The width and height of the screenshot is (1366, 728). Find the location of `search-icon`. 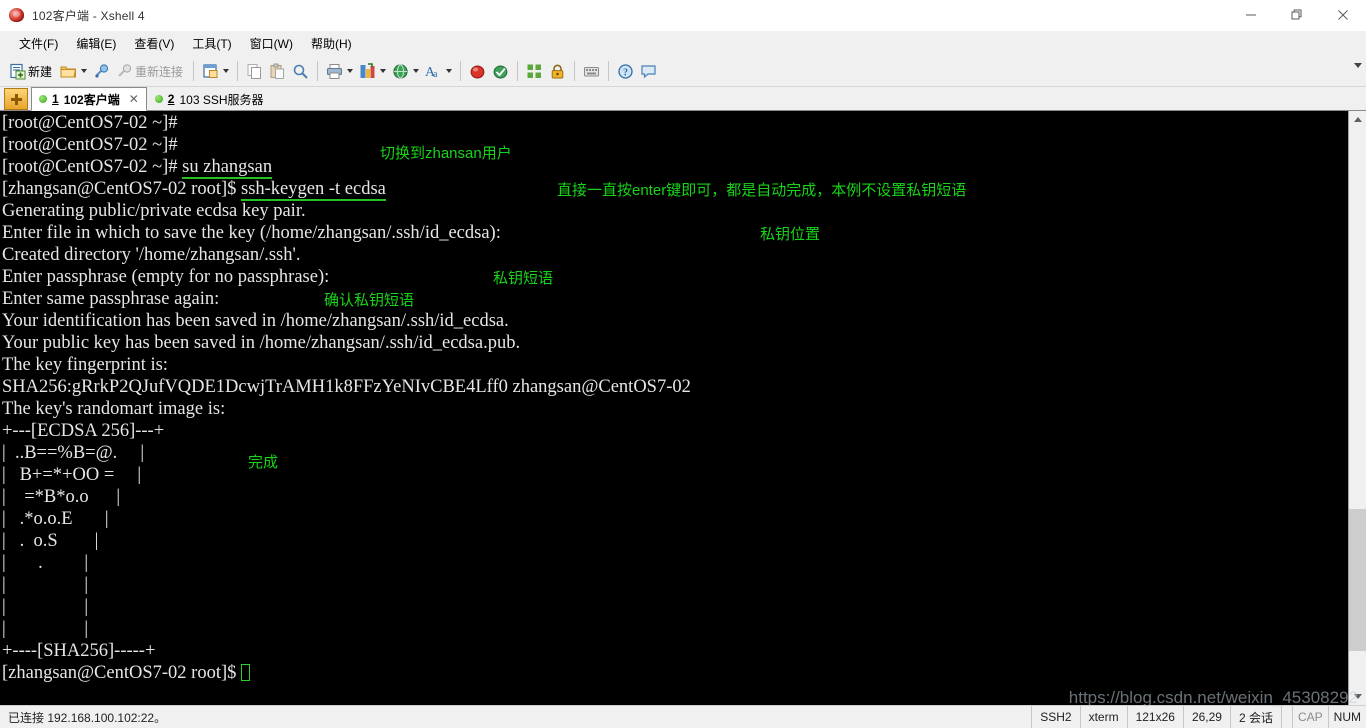

search-icon is located at coordinates (300, 71).